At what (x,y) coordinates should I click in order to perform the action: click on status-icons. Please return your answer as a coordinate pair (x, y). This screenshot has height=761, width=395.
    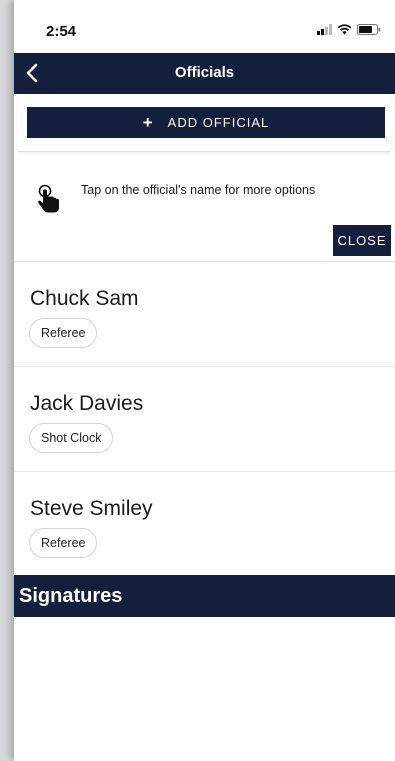
    Looking at the image, I should click on (349, 29).